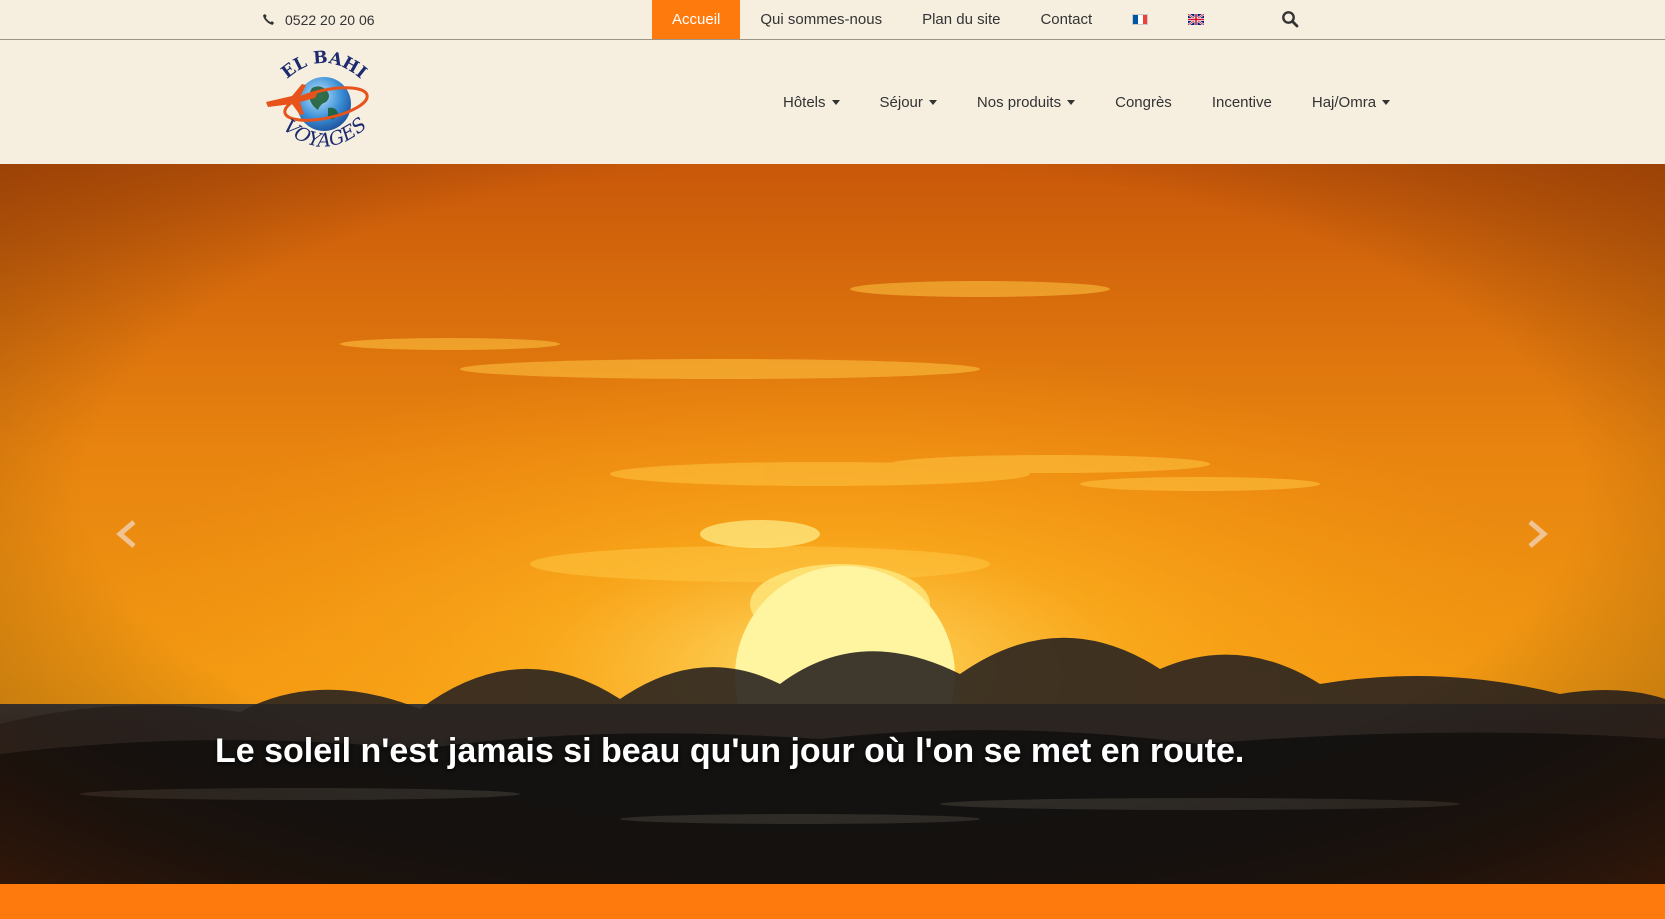 This screenshot has width=1665, height=919. I want to click on nav-hotels: Hôtels, so click(811, 102).